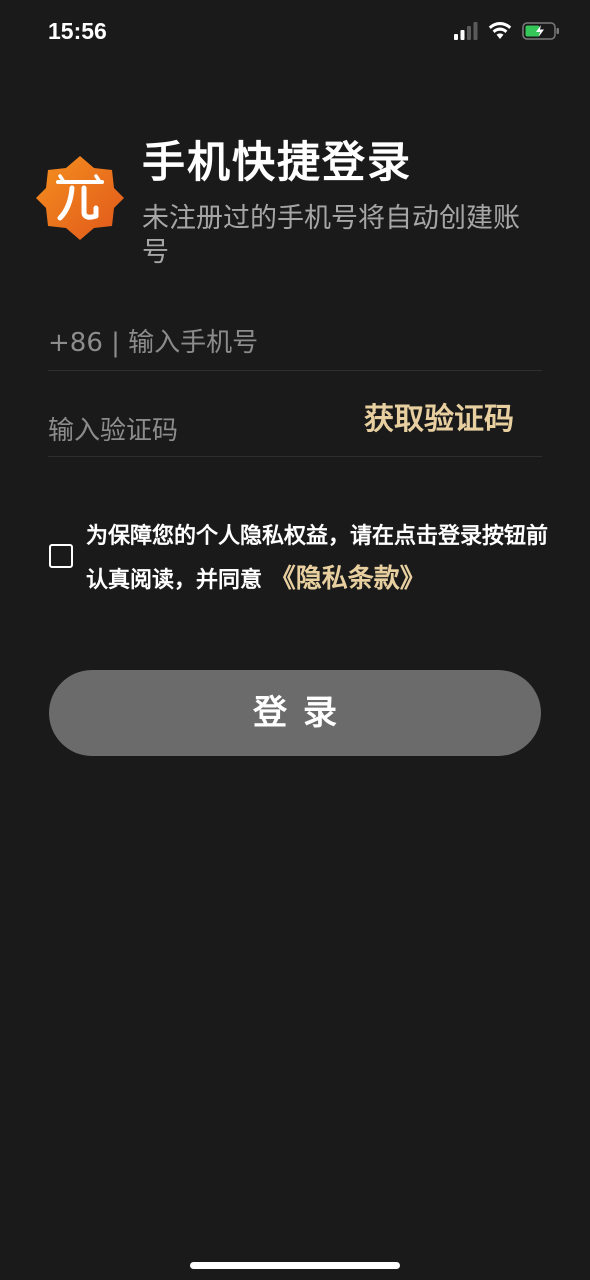 This screenshot has width=590, height=1280. I want to click on page-subtitle: 未注册过的手机号将自动创建账号, so click(331, 235).